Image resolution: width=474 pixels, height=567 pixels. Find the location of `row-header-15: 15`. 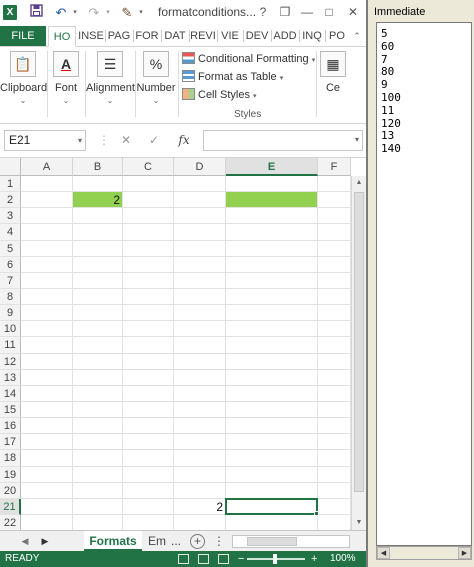

row-header-15: 15 is located at coordinates (10, 410).